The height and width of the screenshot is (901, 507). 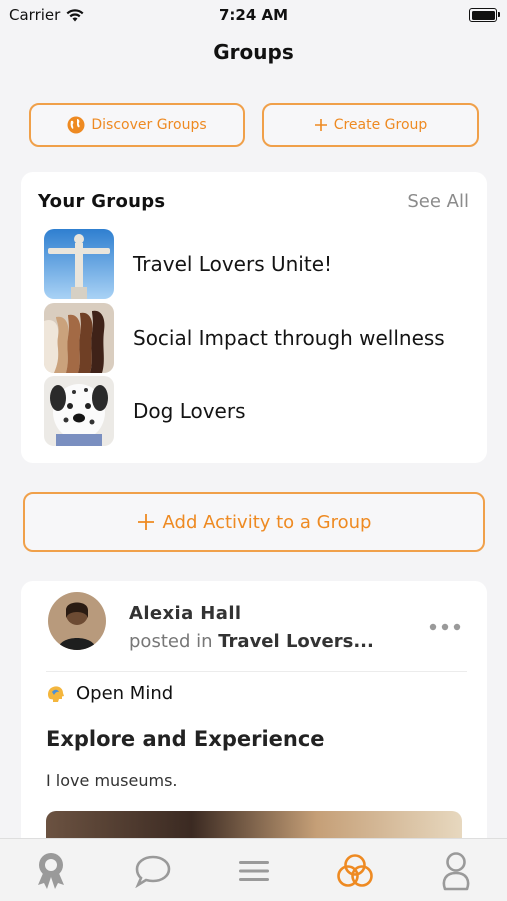 What do you see at coordinates (76, 125) in the screenshot?
I see `globe-icon` at bounding box center [76, 125].